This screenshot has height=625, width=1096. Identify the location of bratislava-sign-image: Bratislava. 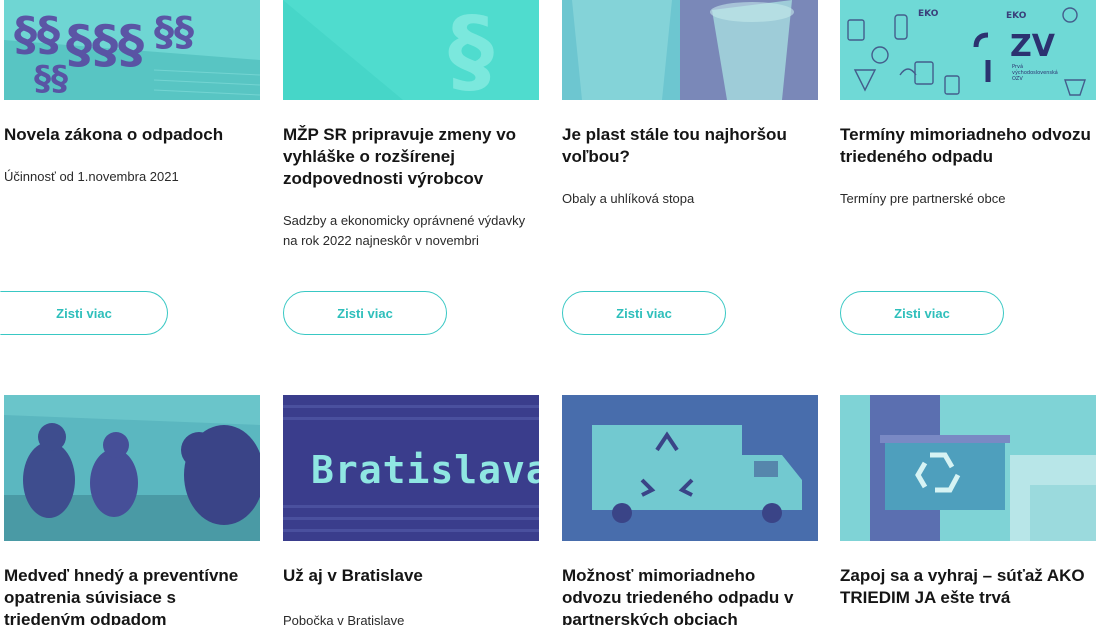
(411, 468).